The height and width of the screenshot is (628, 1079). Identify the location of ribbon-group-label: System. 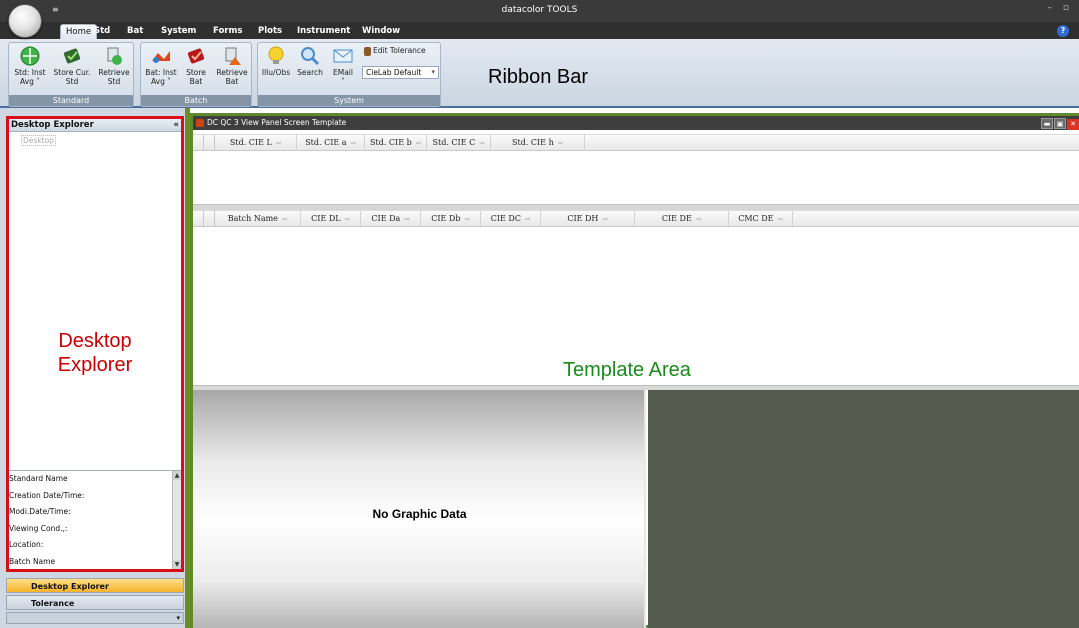
(349, 100).